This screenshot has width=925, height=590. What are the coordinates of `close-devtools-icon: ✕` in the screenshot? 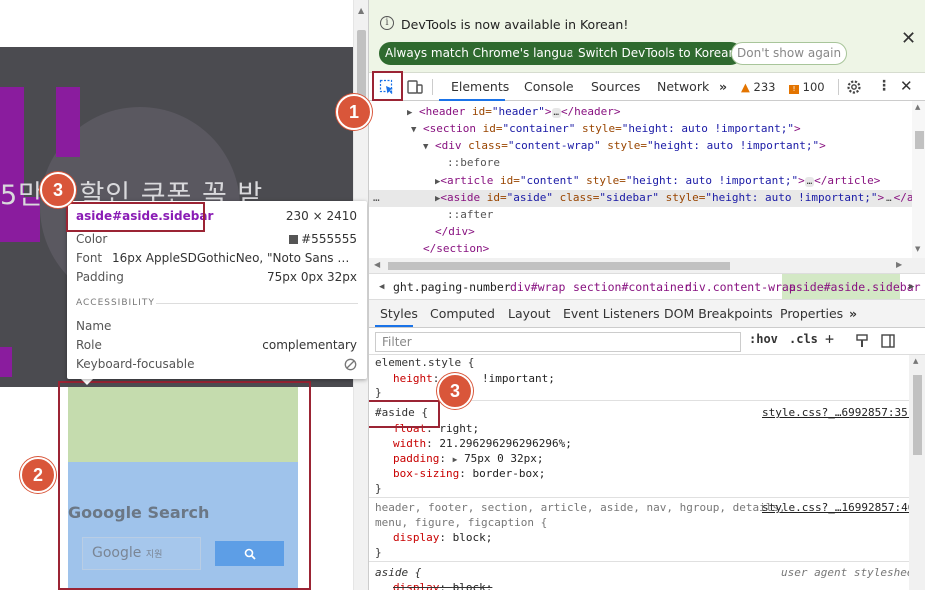 It's located at (906, 86).